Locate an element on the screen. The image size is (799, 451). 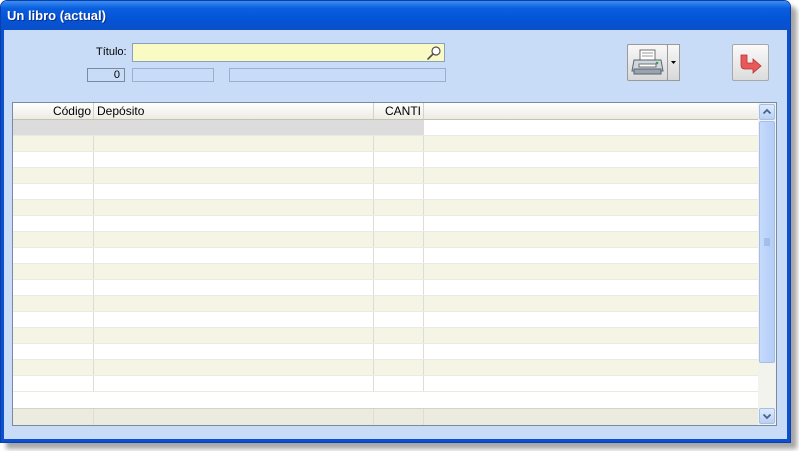
column-header-extra is located at coordinates (591, 111).